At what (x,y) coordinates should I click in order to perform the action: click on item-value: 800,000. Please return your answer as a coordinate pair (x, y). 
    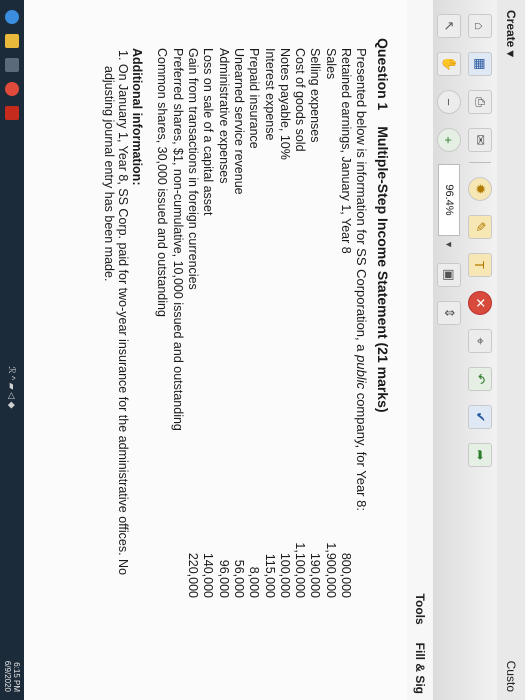
    Looking at the image, I should click on (346, 575).